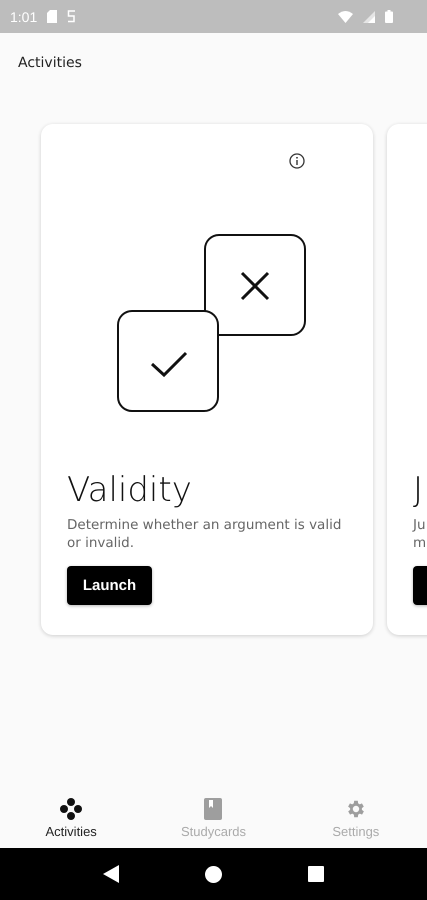 This screenshot has height=900, width=427. What do you see at coordinates (418, 490) in the screenshot?
I see `activity-title: J` at bounding box center [418, 490].